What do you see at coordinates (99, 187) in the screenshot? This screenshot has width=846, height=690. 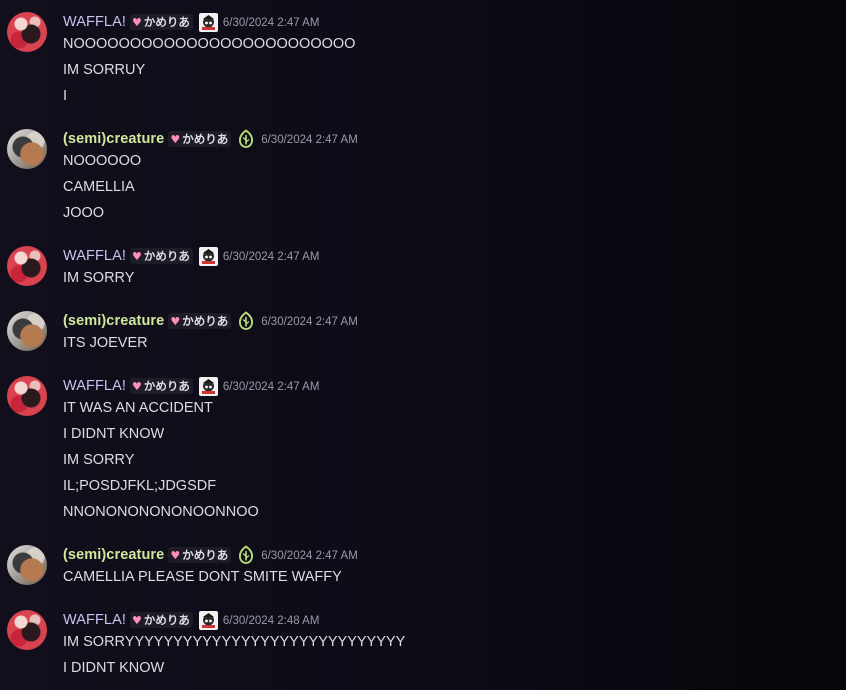 I see `message-line: CAMELLIA` at bounding box center [99, 187].